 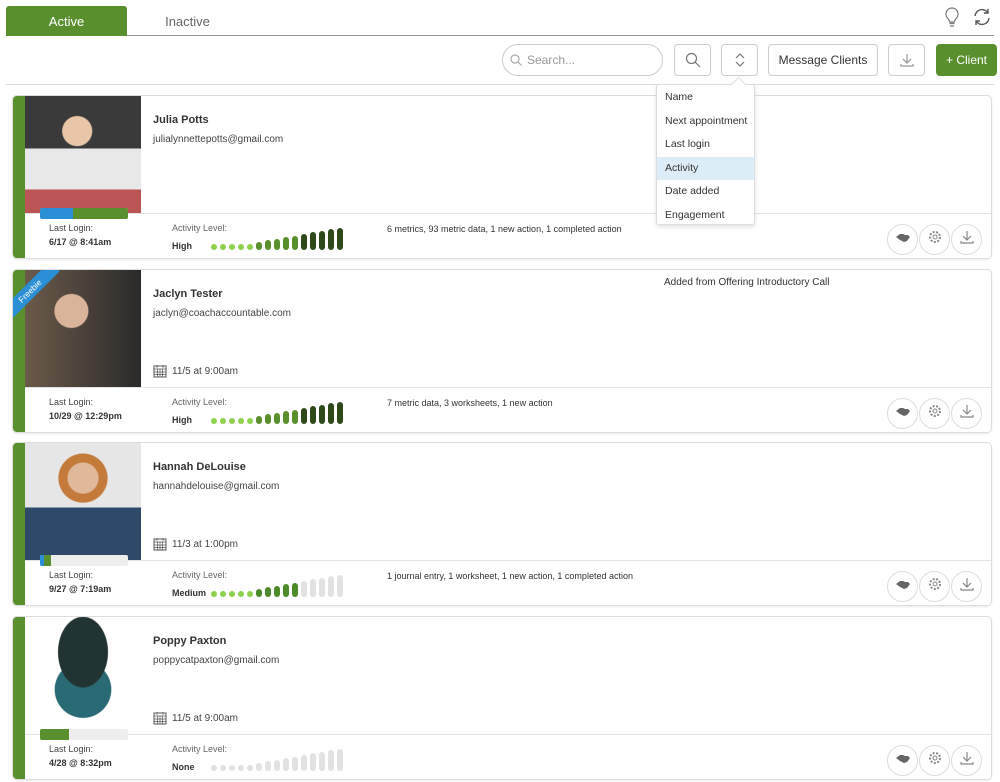 What do you see at coordinates (181, 120) in the screenshot?
I see `client-name: Julia Potts` at bounding box center [181, 120].